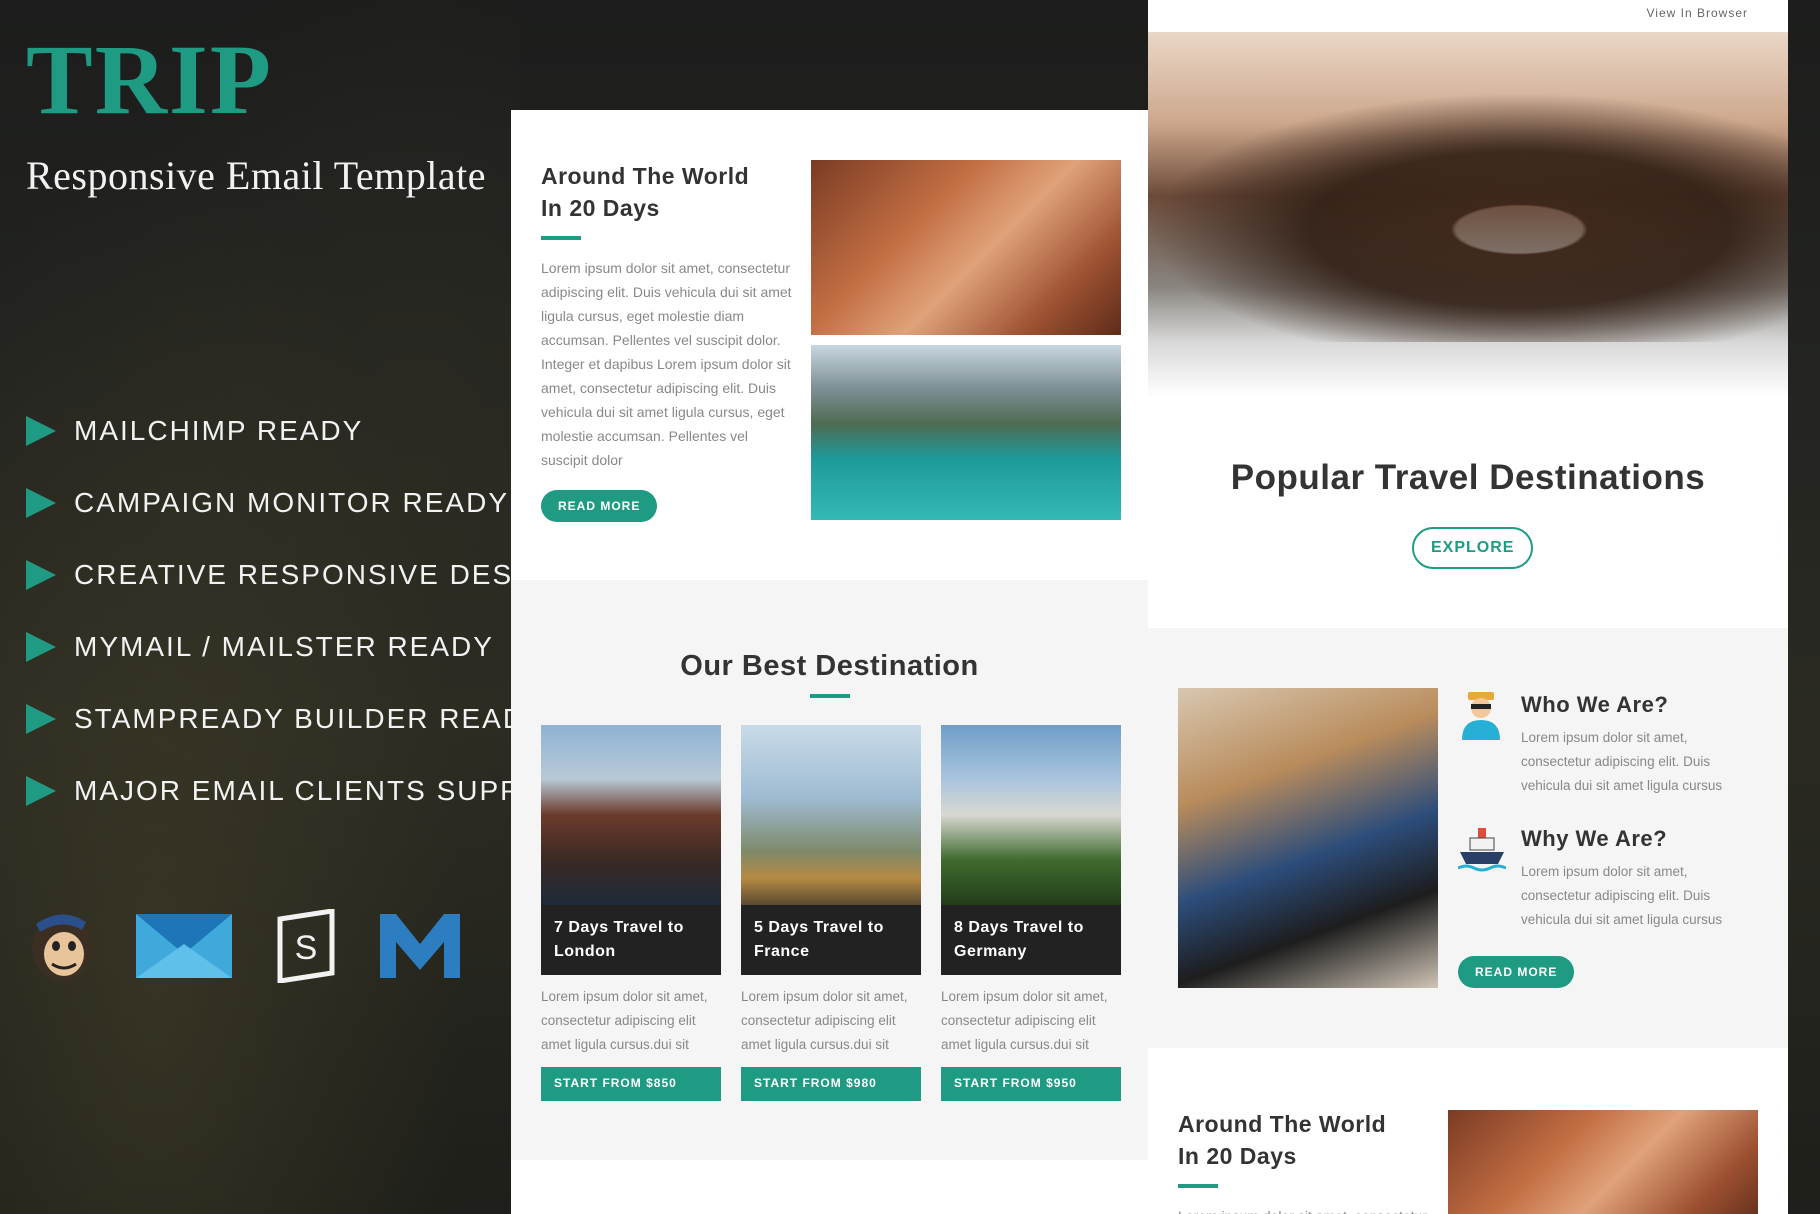 The image size is (1820, 1214). What do you see at coordinates (219, 430) in the screenshot?
I see `feature-label: MAILCHIMP READY` at bounding box center [219, 430].